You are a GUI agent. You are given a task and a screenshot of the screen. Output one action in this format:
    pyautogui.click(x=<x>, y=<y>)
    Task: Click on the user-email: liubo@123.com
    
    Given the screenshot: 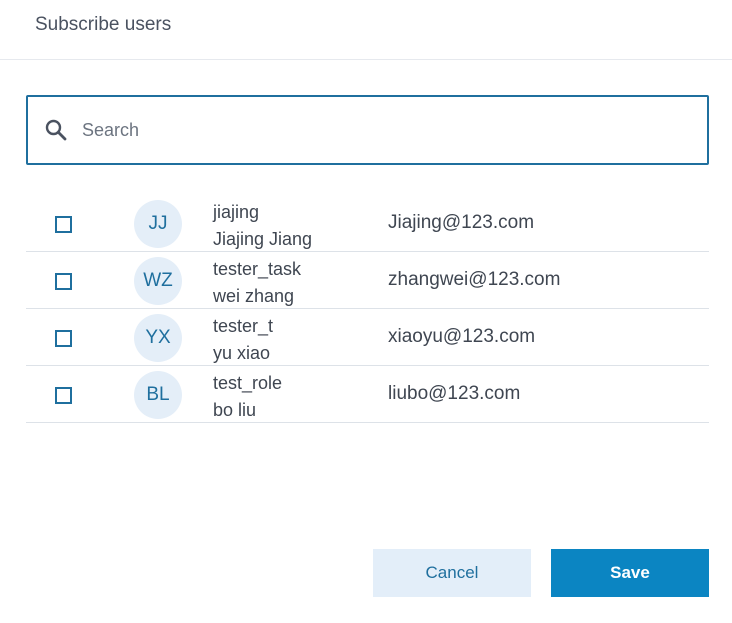 What is the action you would take?
    pyautogui.click(x=454, y=393)
    